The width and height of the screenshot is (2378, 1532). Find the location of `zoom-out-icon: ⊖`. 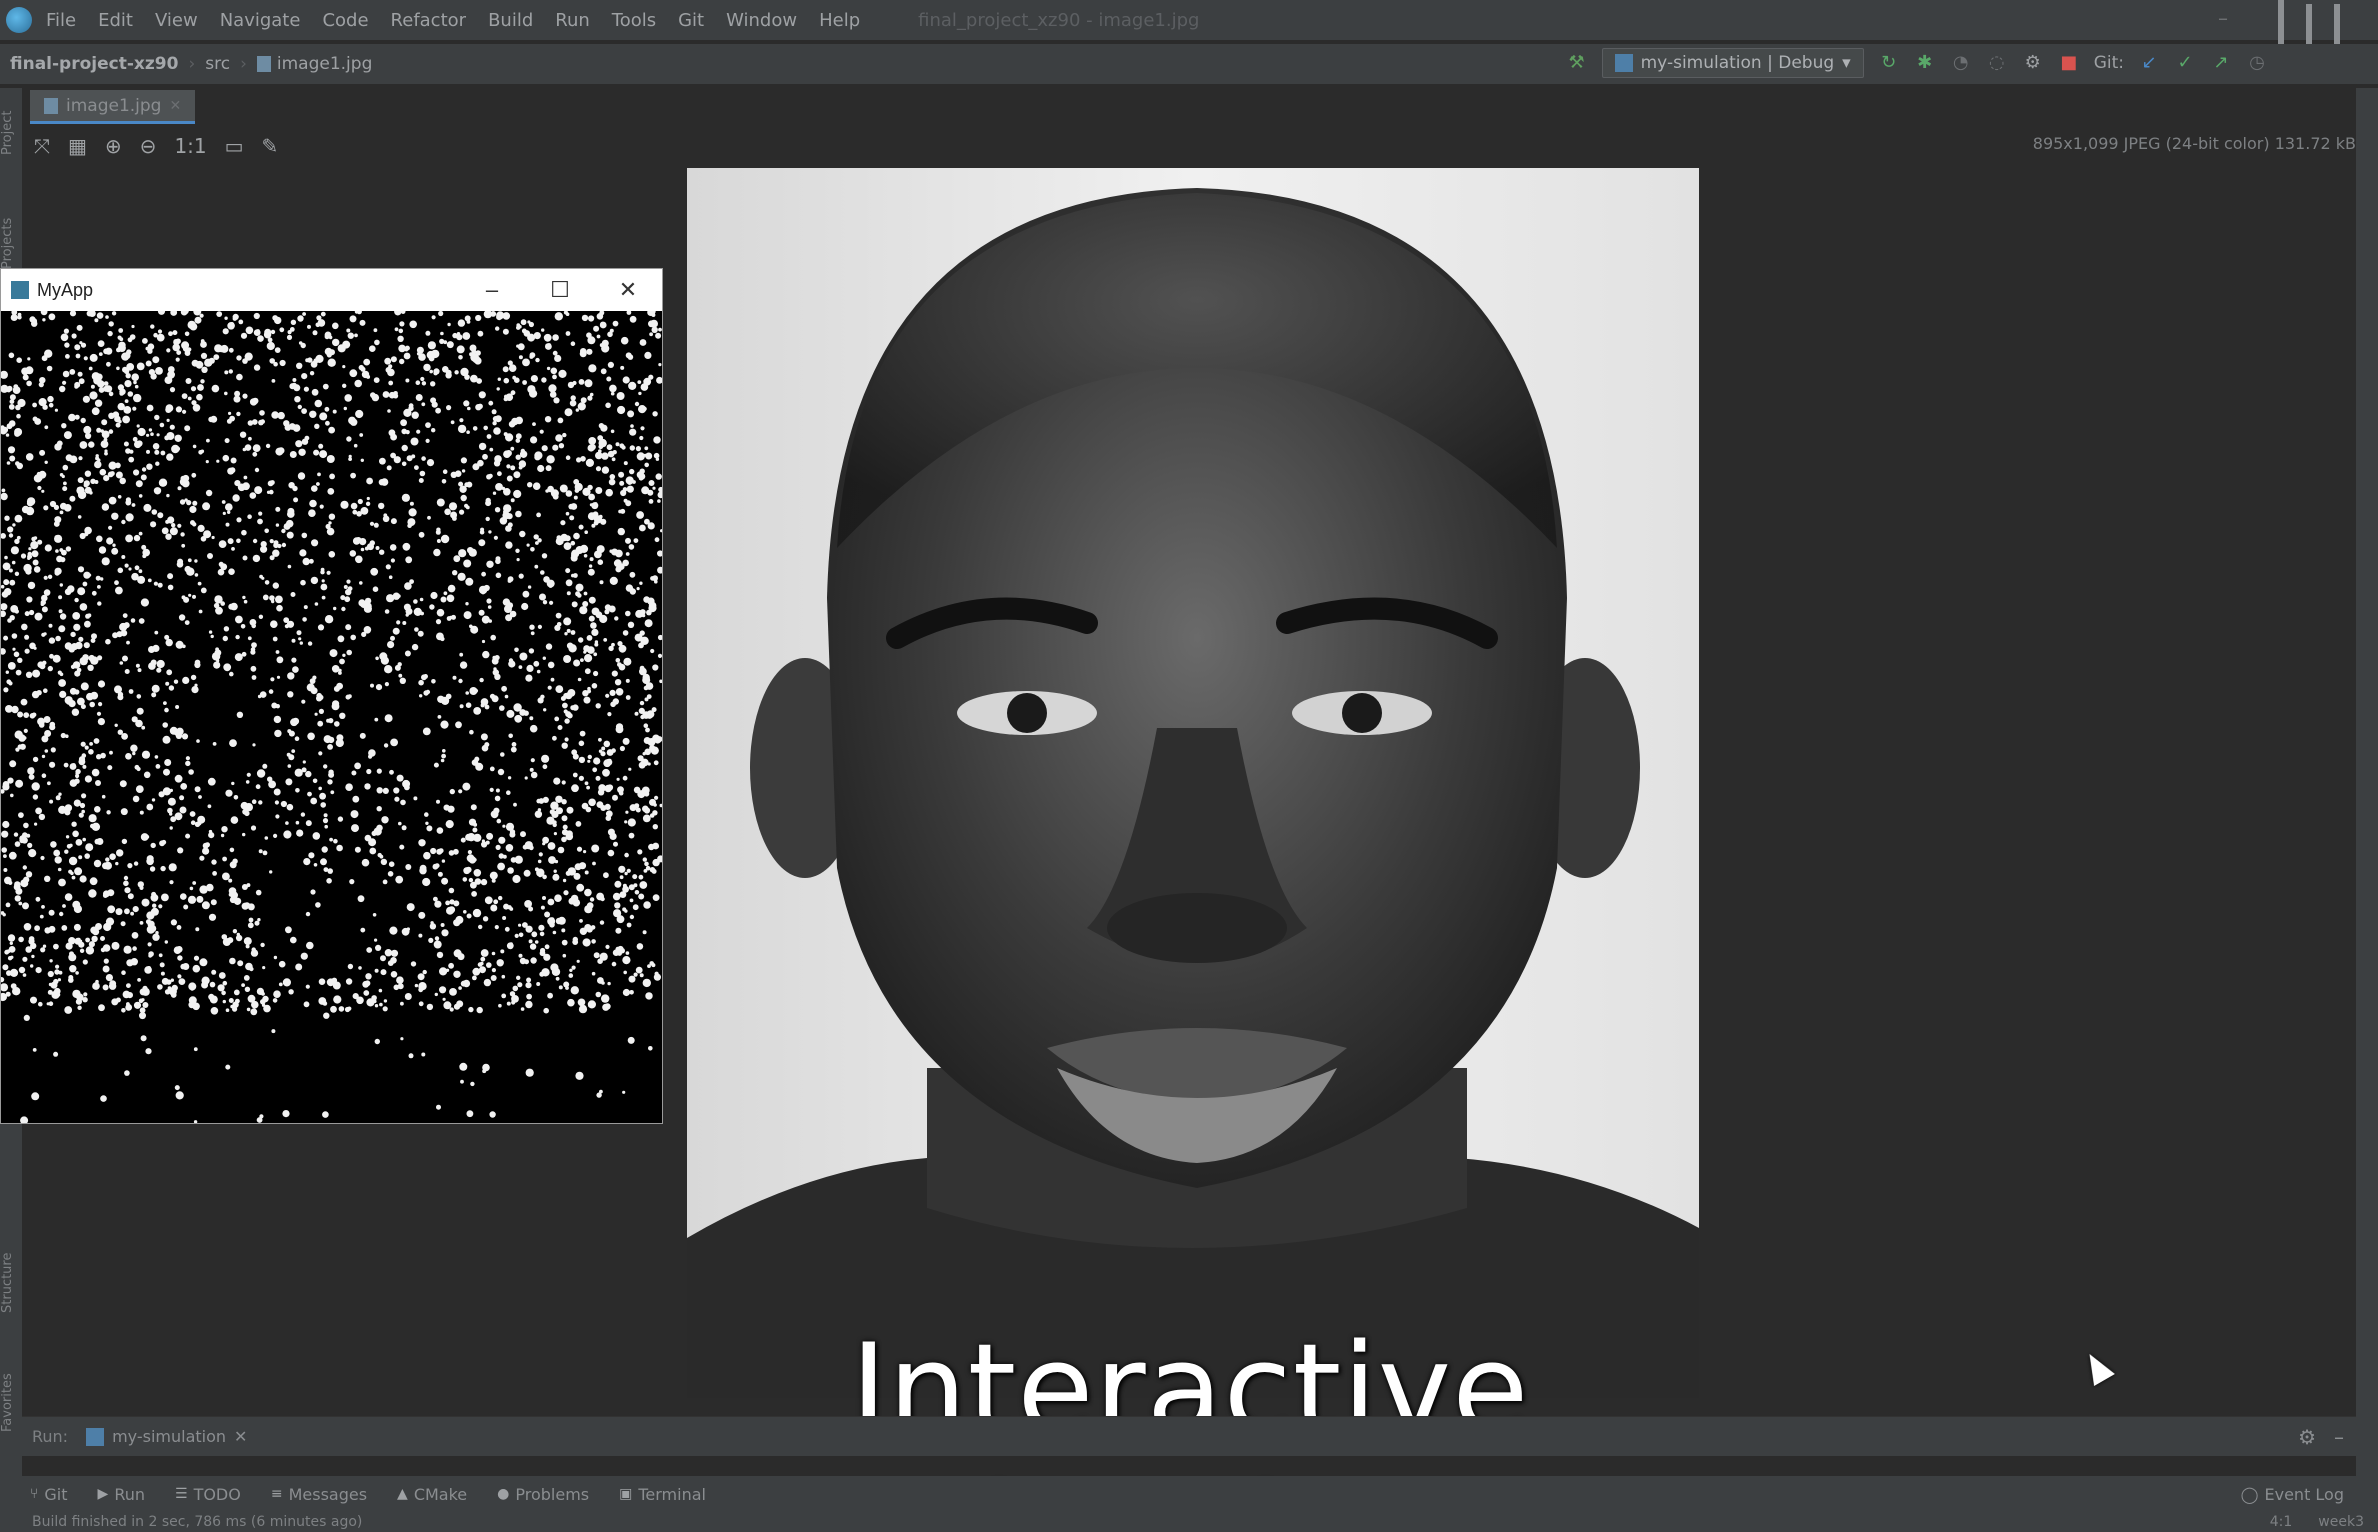

zoom-out-icon: ⊖ is located at coordinates (148, 146).